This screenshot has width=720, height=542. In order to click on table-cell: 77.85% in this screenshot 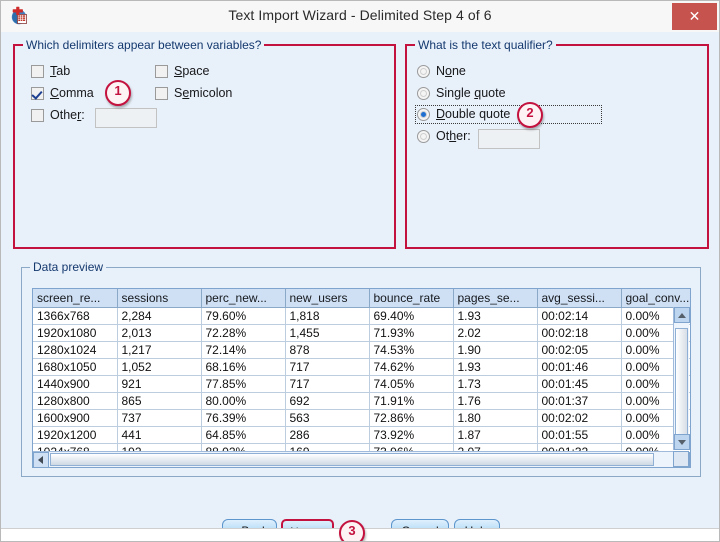, I will do `click(243, 384)`.